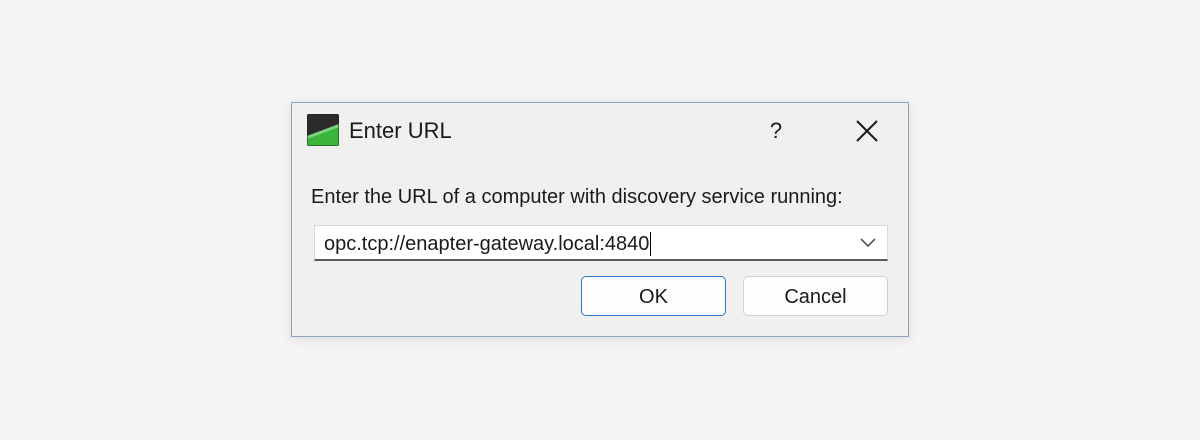  I want to click on chevron-down-icon, so click(868, 243).